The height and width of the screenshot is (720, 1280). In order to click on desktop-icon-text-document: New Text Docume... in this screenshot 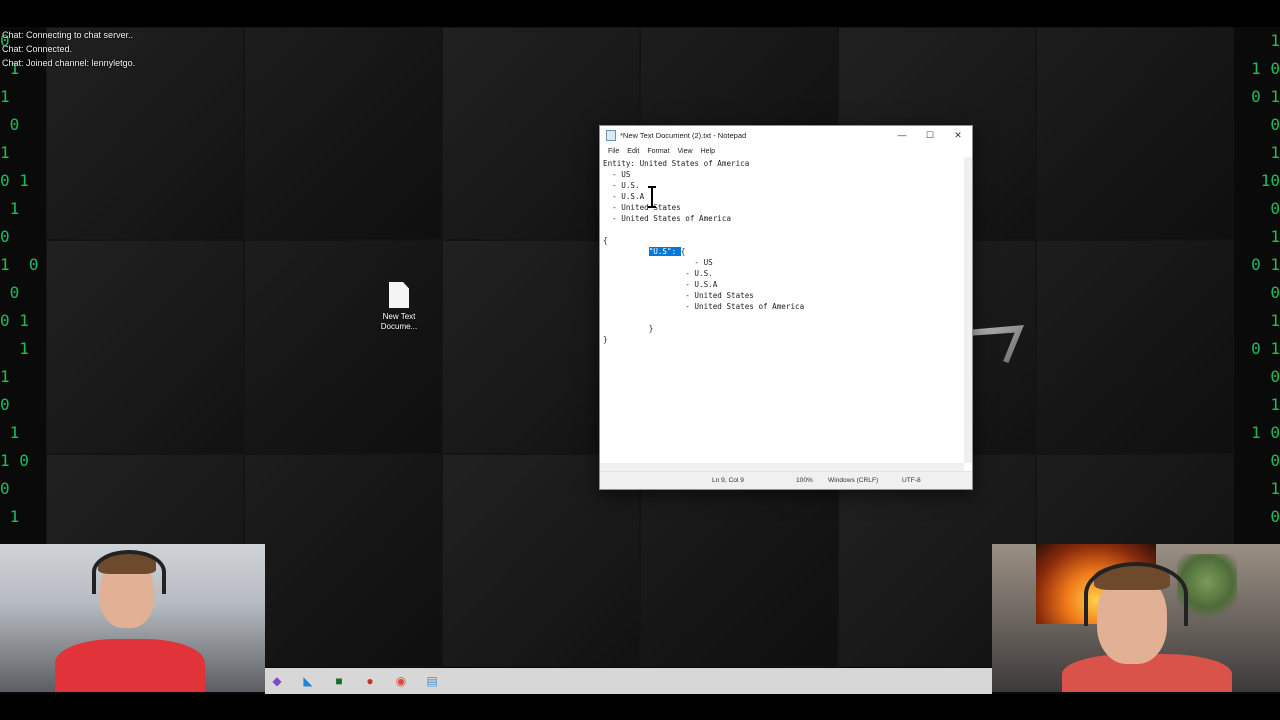, I will do `click(399, 307)`.